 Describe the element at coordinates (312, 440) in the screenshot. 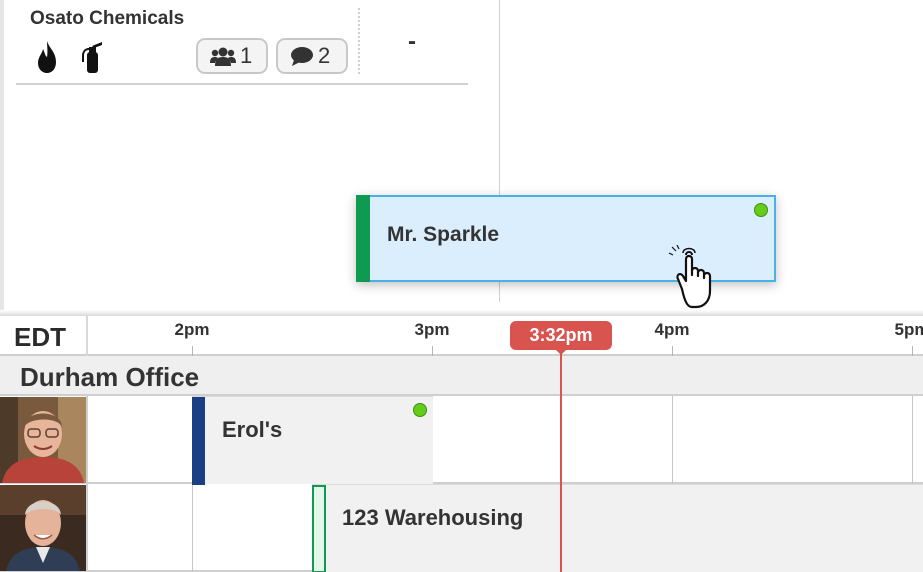

I see `job-block-erols: Erol's` at that location.